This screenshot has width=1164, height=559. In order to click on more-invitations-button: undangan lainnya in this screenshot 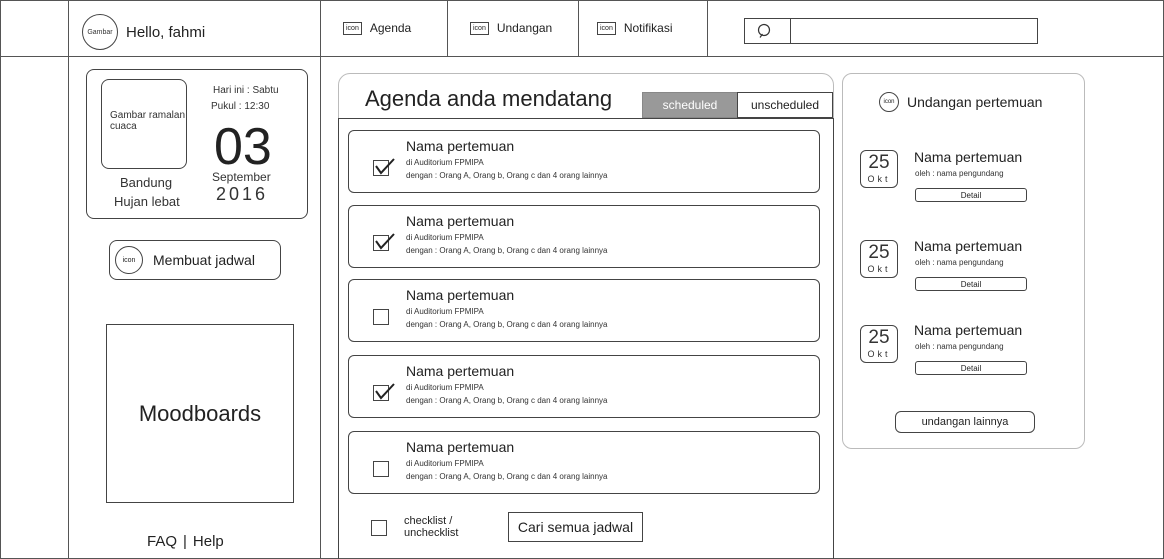, I will do `click(965, 422)`.